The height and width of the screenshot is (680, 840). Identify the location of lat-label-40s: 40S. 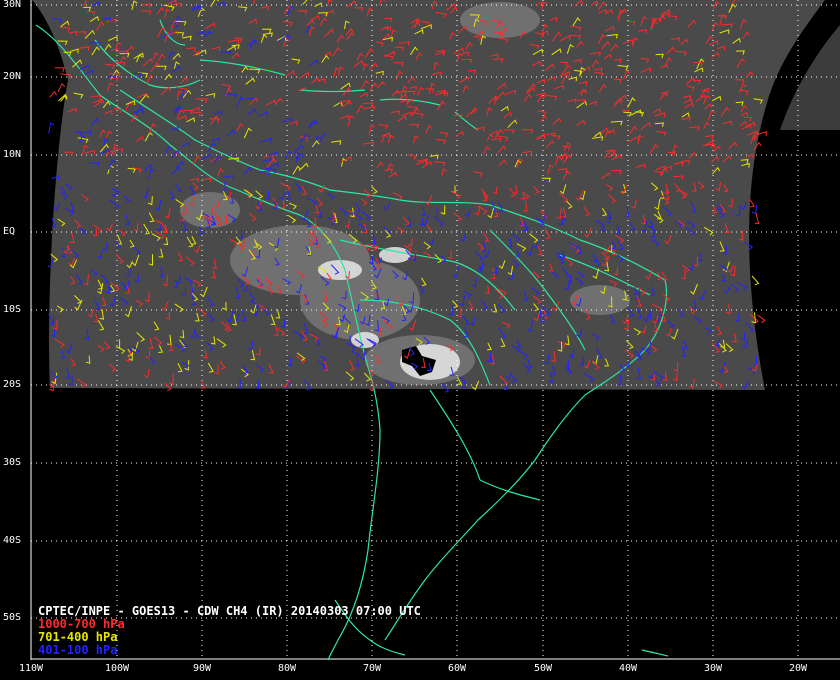
(12, 540).